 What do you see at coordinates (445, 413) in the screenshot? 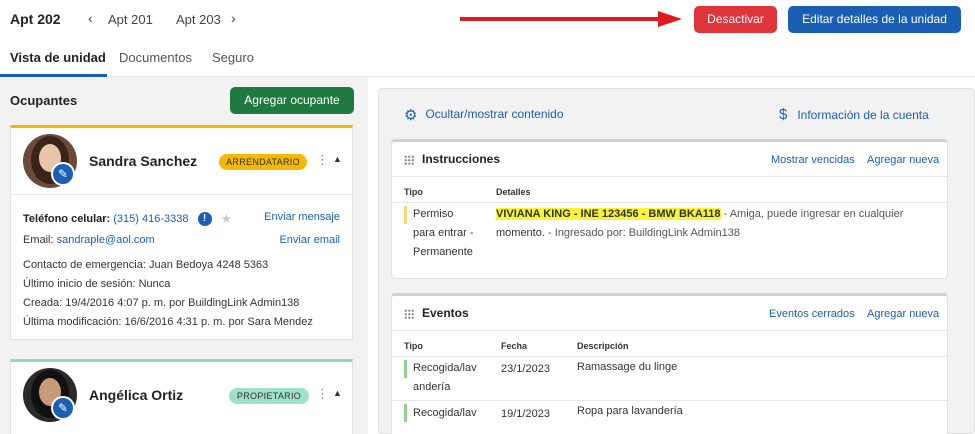
I see `event-type: Recogida/lav` at bounding box center [445, 413].